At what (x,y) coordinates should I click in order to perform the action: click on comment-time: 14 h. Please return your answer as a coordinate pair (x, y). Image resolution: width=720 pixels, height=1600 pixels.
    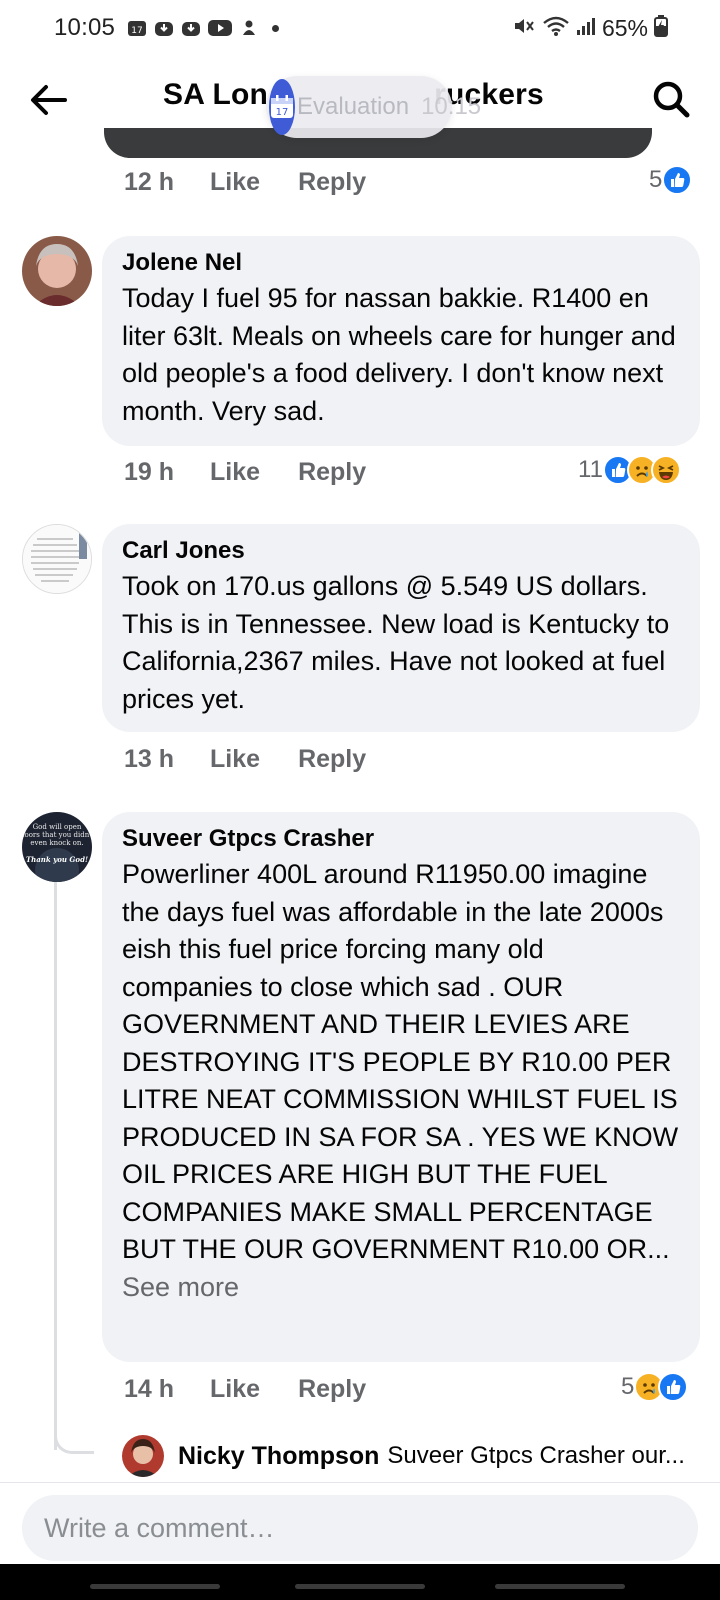
    Looking at the image, I should click on (149, 1389).